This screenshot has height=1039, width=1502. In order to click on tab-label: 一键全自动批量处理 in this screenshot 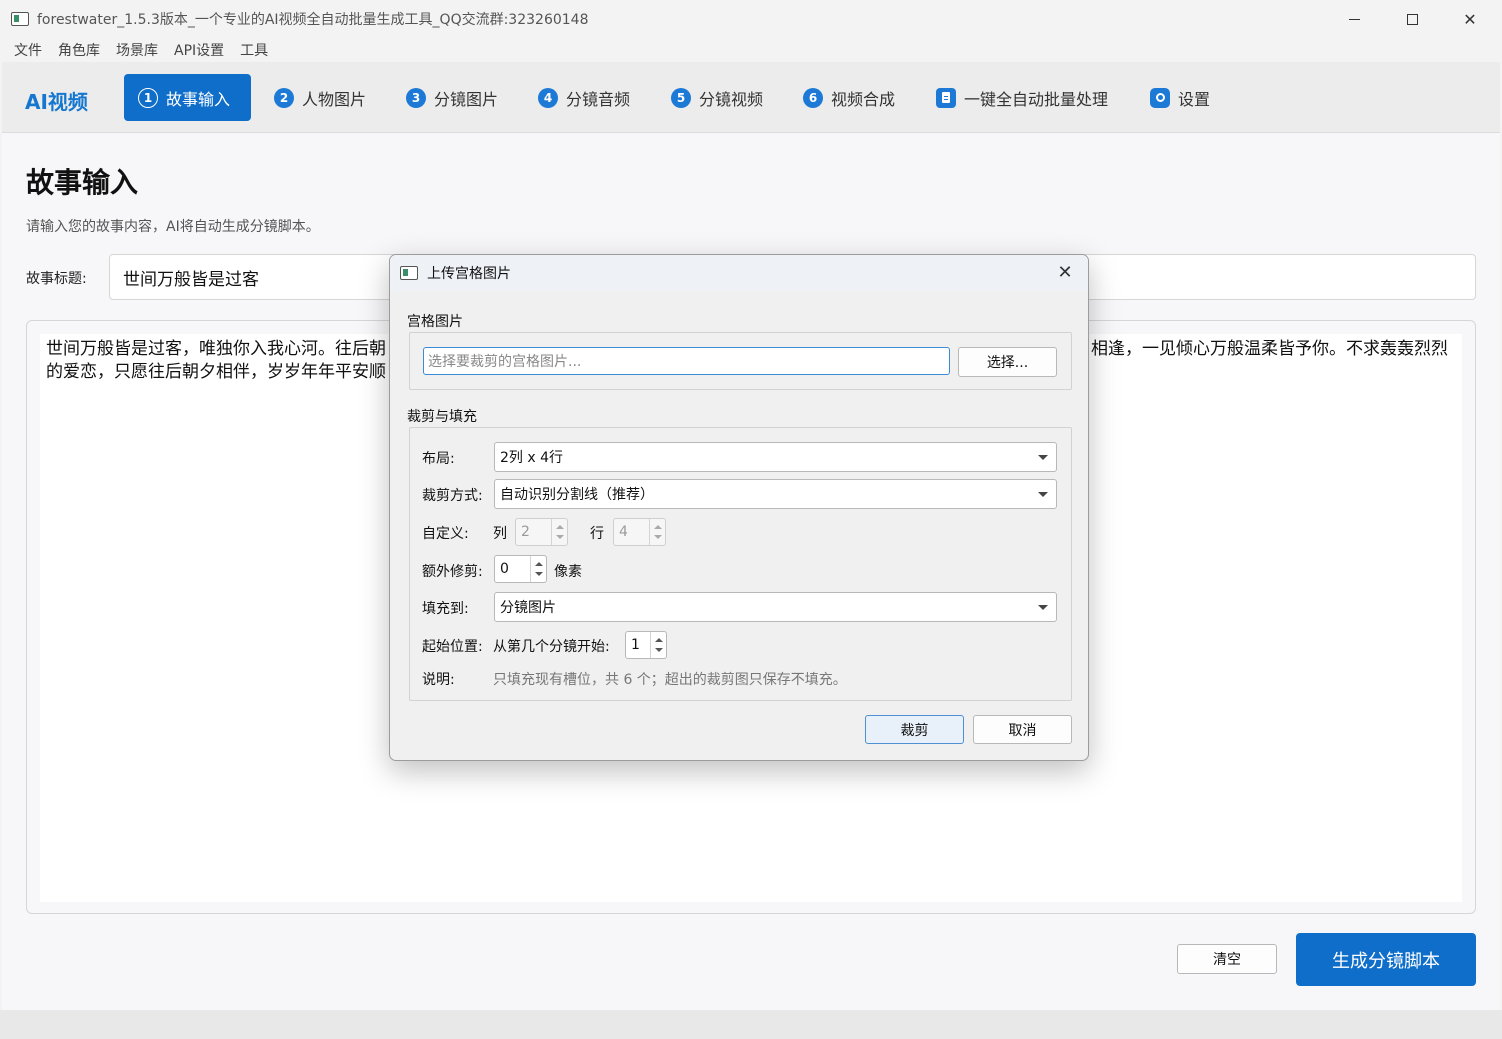, I will do `click(1036, 99)`.